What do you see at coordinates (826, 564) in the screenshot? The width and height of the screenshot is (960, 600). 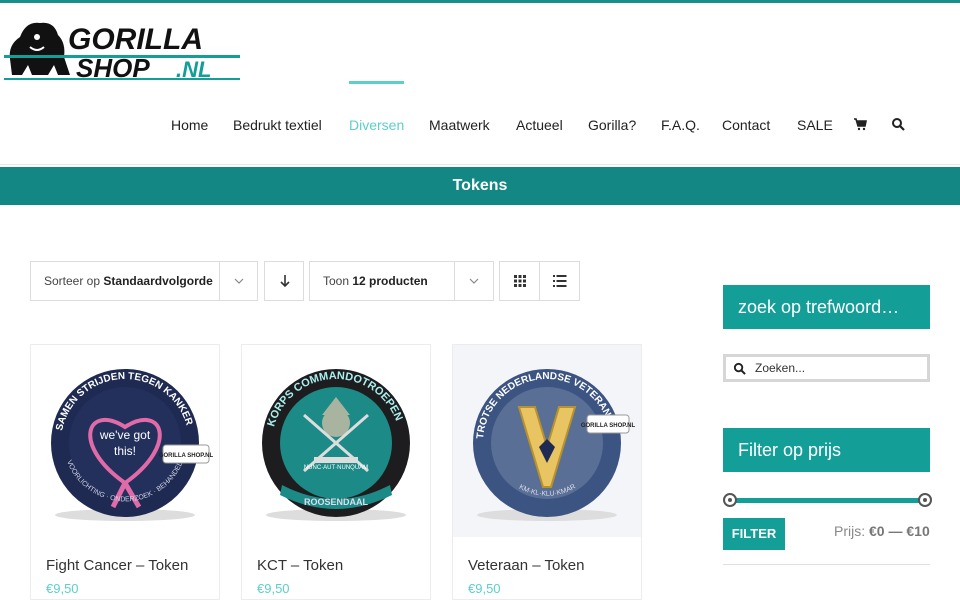 I see `sidebar-divider` at bounding box center [826, 564].